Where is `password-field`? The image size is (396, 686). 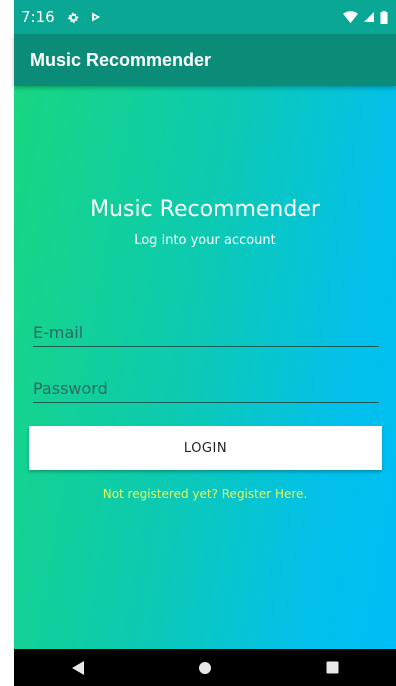
password-field is located at coordinates (206, 388).